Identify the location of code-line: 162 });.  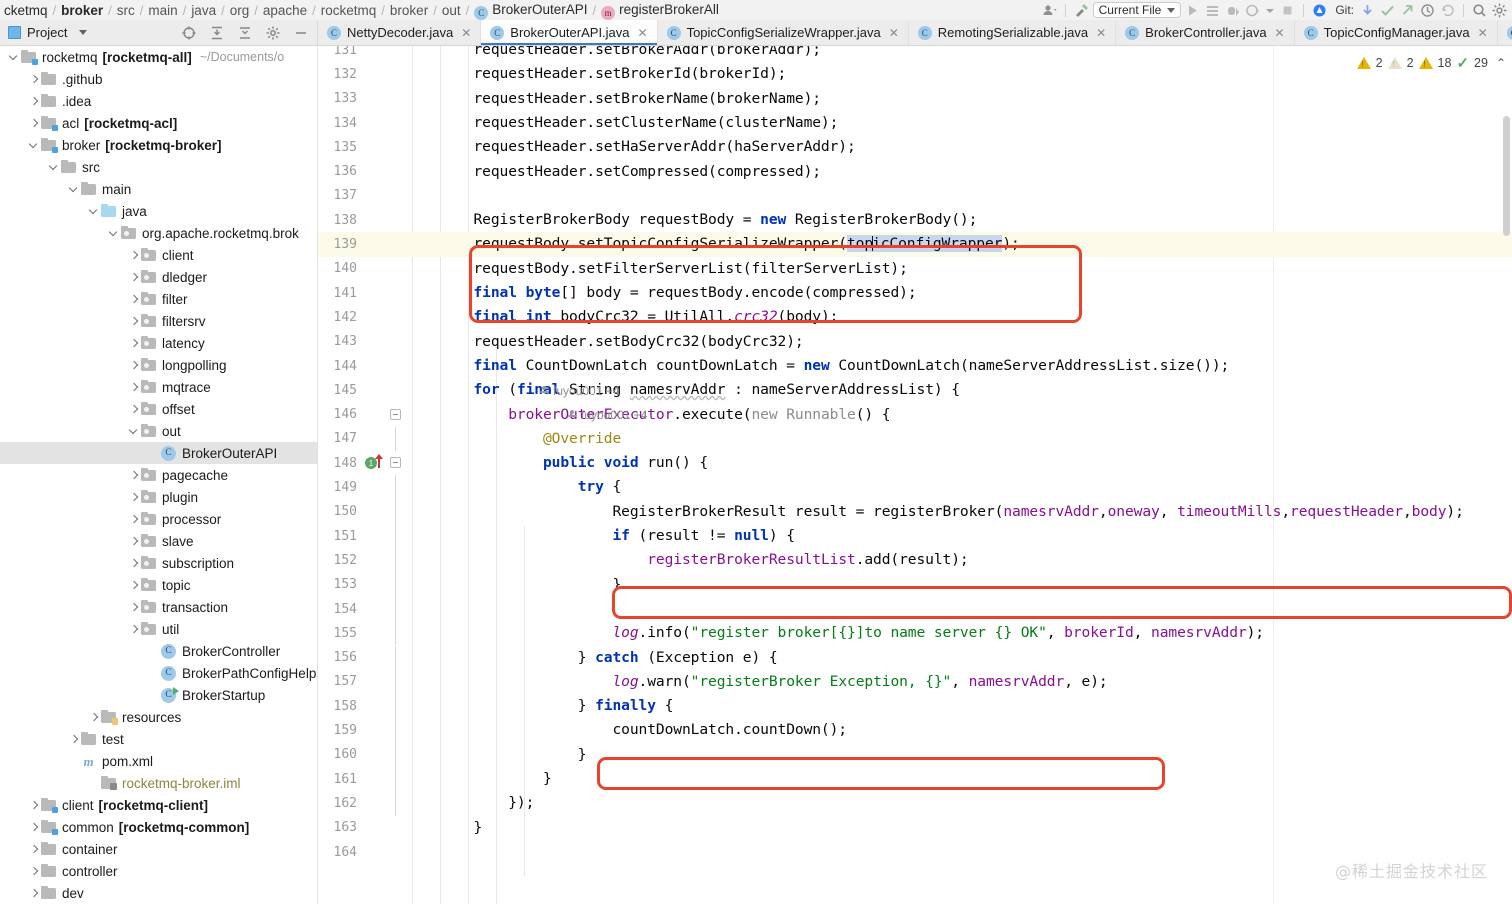
(915, 803).